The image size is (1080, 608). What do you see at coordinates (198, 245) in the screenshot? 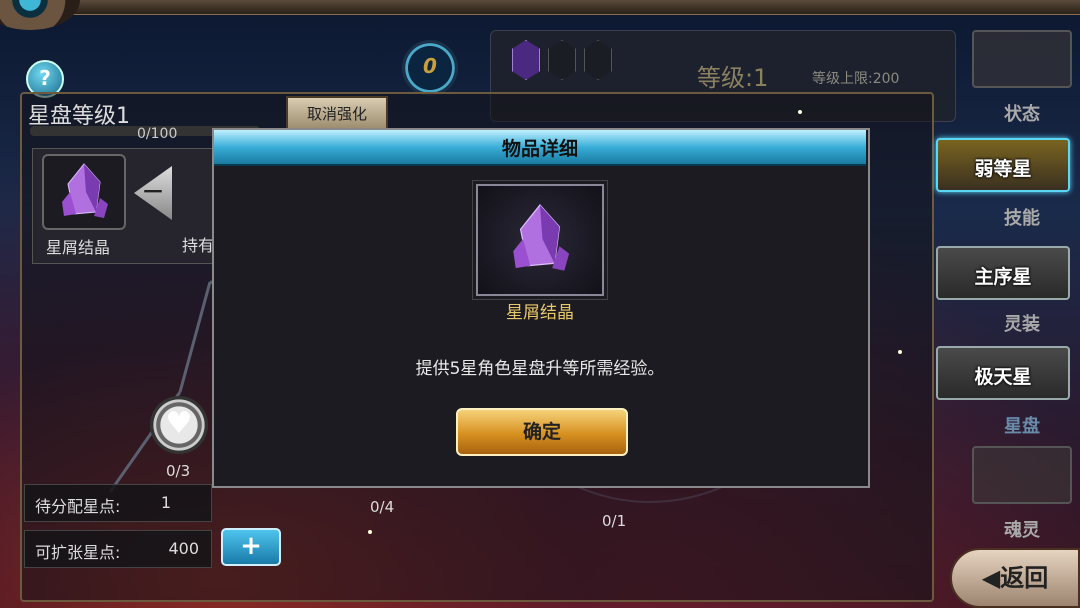
I see `hold-label: 持有` at bounding box center [198, 245].